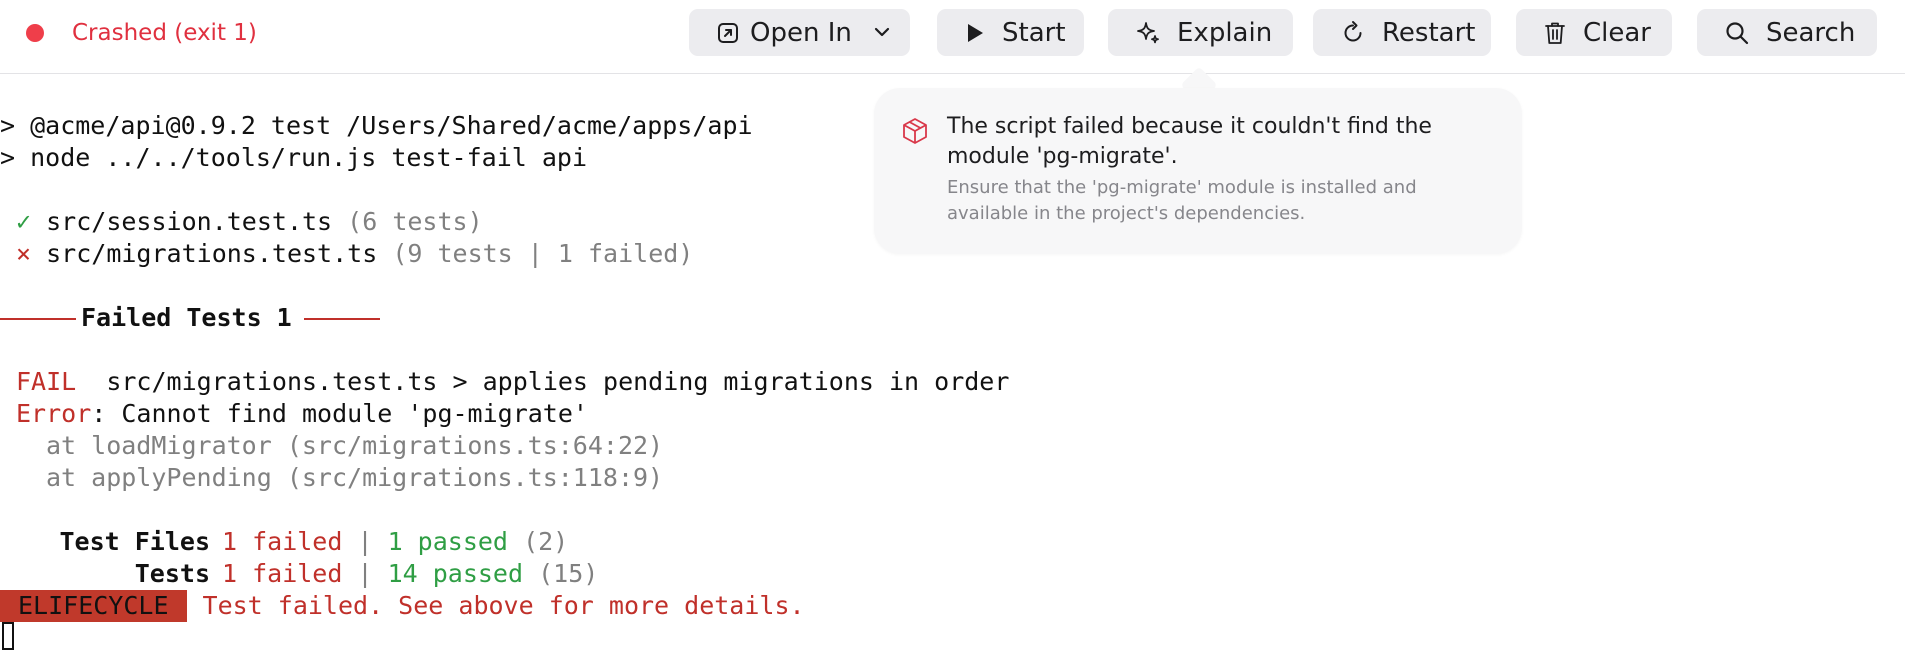 The width and height of the screenshot is (1905, 656). What do you see at coordinates (293, 157) in the screenshot?
I see `command-line: > node ../../tools/run.js test-fail api` at bounding box center [293, 157].